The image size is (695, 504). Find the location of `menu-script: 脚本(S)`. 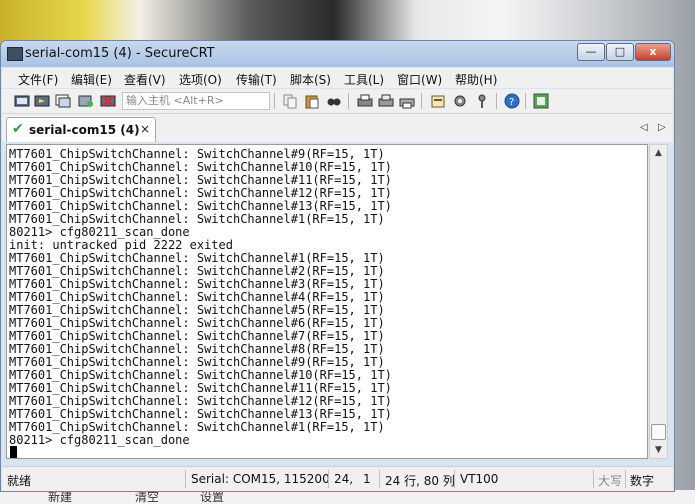

menu-script: 脚本(S) is located at coordinates (310, 79).